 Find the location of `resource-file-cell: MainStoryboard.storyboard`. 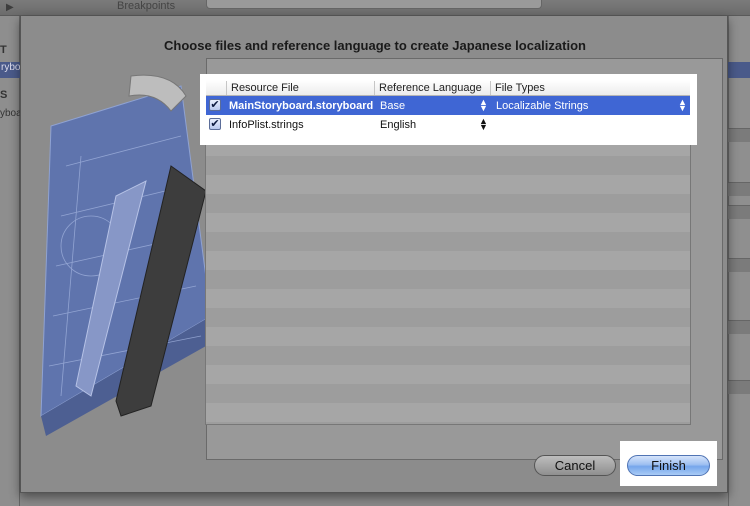

resource-file-cell: MainStoryboard.storyboard is located at coordinates (301, 106).